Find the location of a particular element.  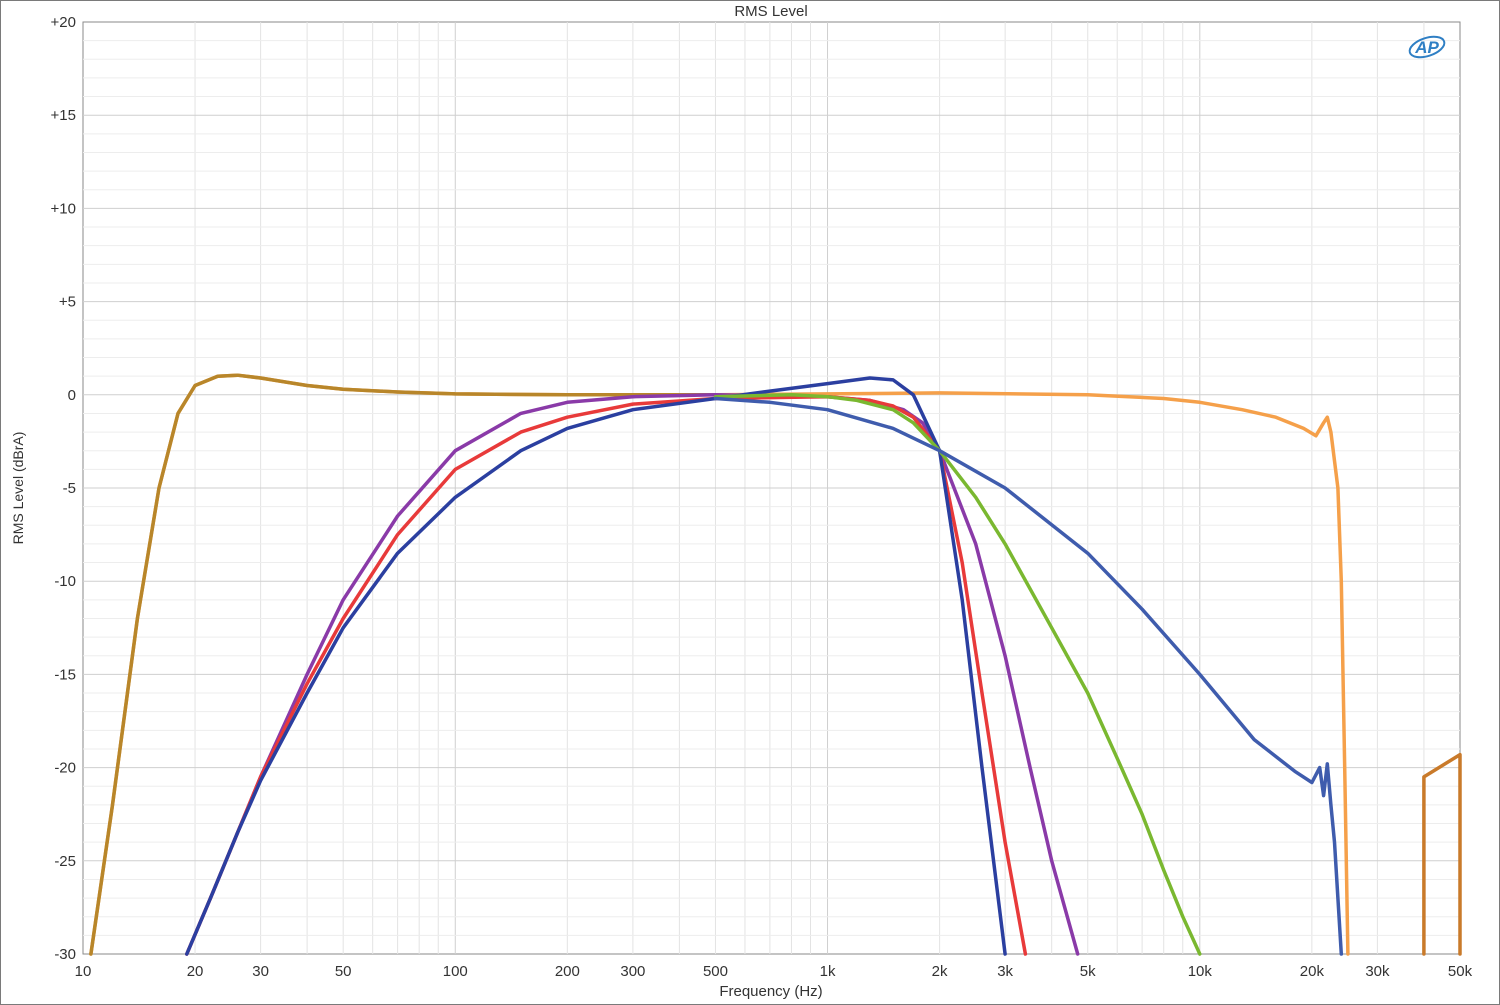

x-tick-label: 5k is located at coordinates (1088, 971).